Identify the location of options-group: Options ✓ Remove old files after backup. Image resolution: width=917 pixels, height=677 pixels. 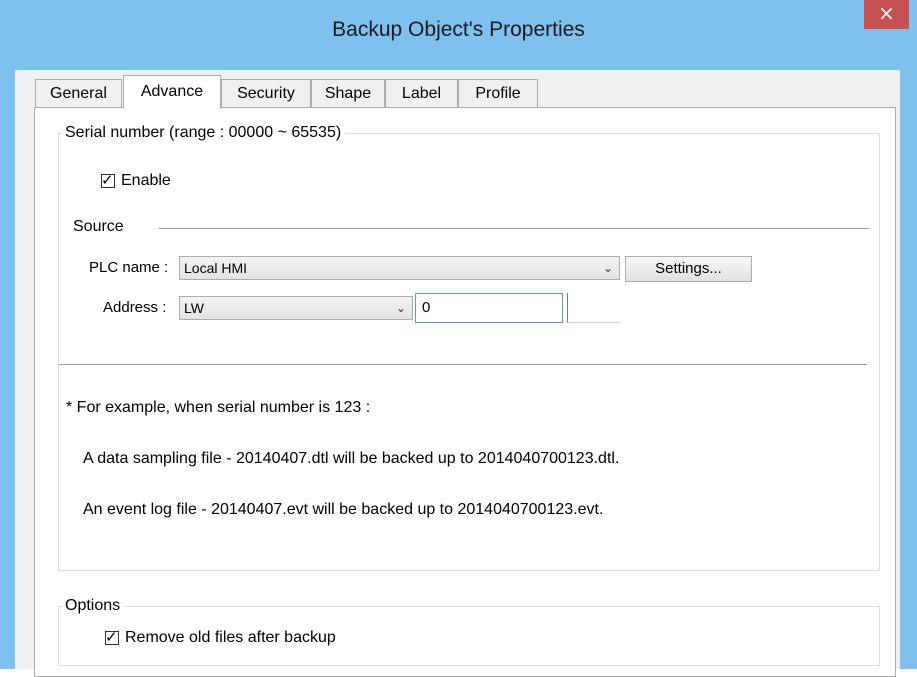
(469, 631).